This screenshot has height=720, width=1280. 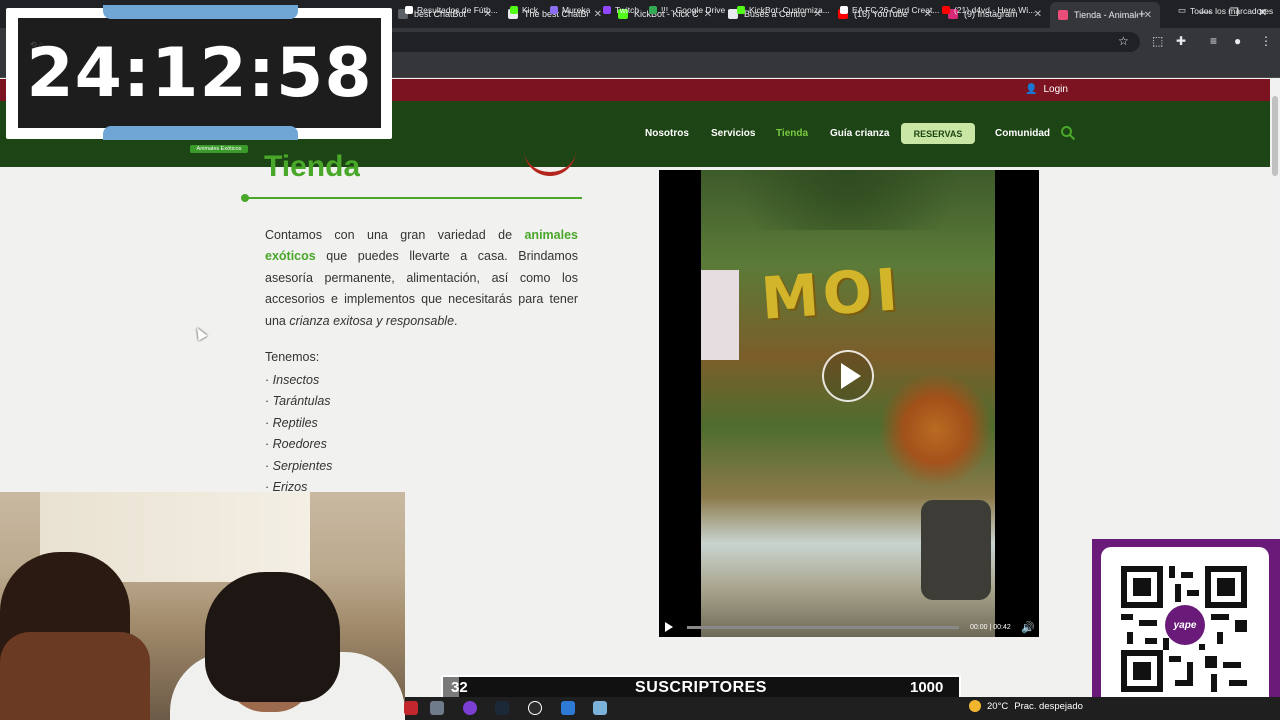 I want to click on bookmark-item: Kick, so click(x=524, y=10).